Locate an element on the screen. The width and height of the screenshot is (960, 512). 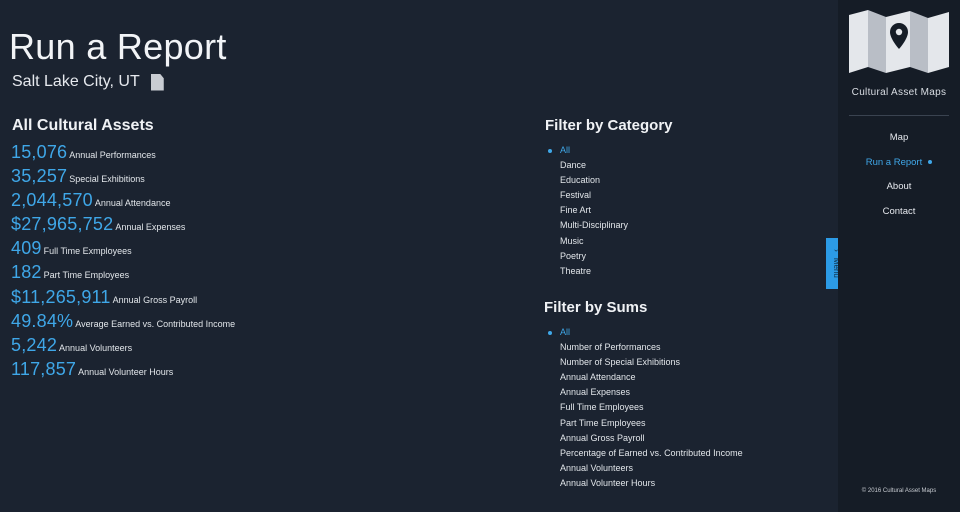
stat-label: Full Time Exmployees is located at coordinates (87, 251).